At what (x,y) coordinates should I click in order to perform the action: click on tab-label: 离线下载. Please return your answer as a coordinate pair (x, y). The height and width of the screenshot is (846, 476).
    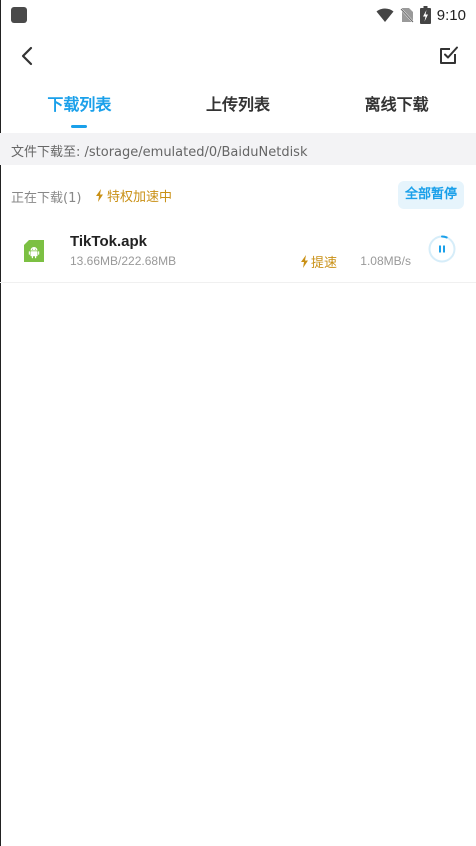
    Looking at the image, I should click on (396, 104).